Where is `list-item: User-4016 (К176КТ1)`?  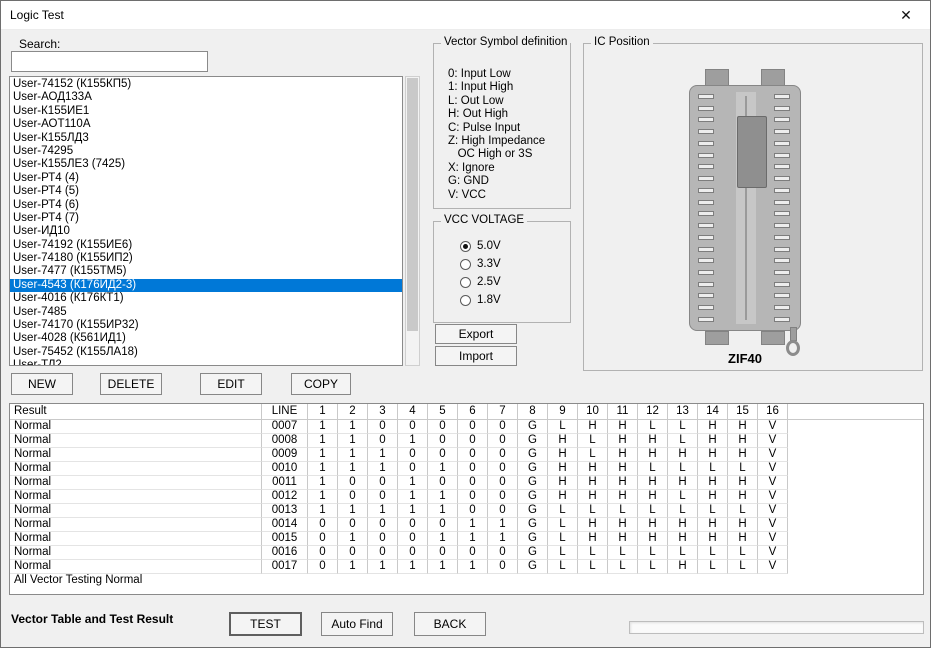
list-item: User-4016 (К176КТ1) is located at coordinates (206, 298).